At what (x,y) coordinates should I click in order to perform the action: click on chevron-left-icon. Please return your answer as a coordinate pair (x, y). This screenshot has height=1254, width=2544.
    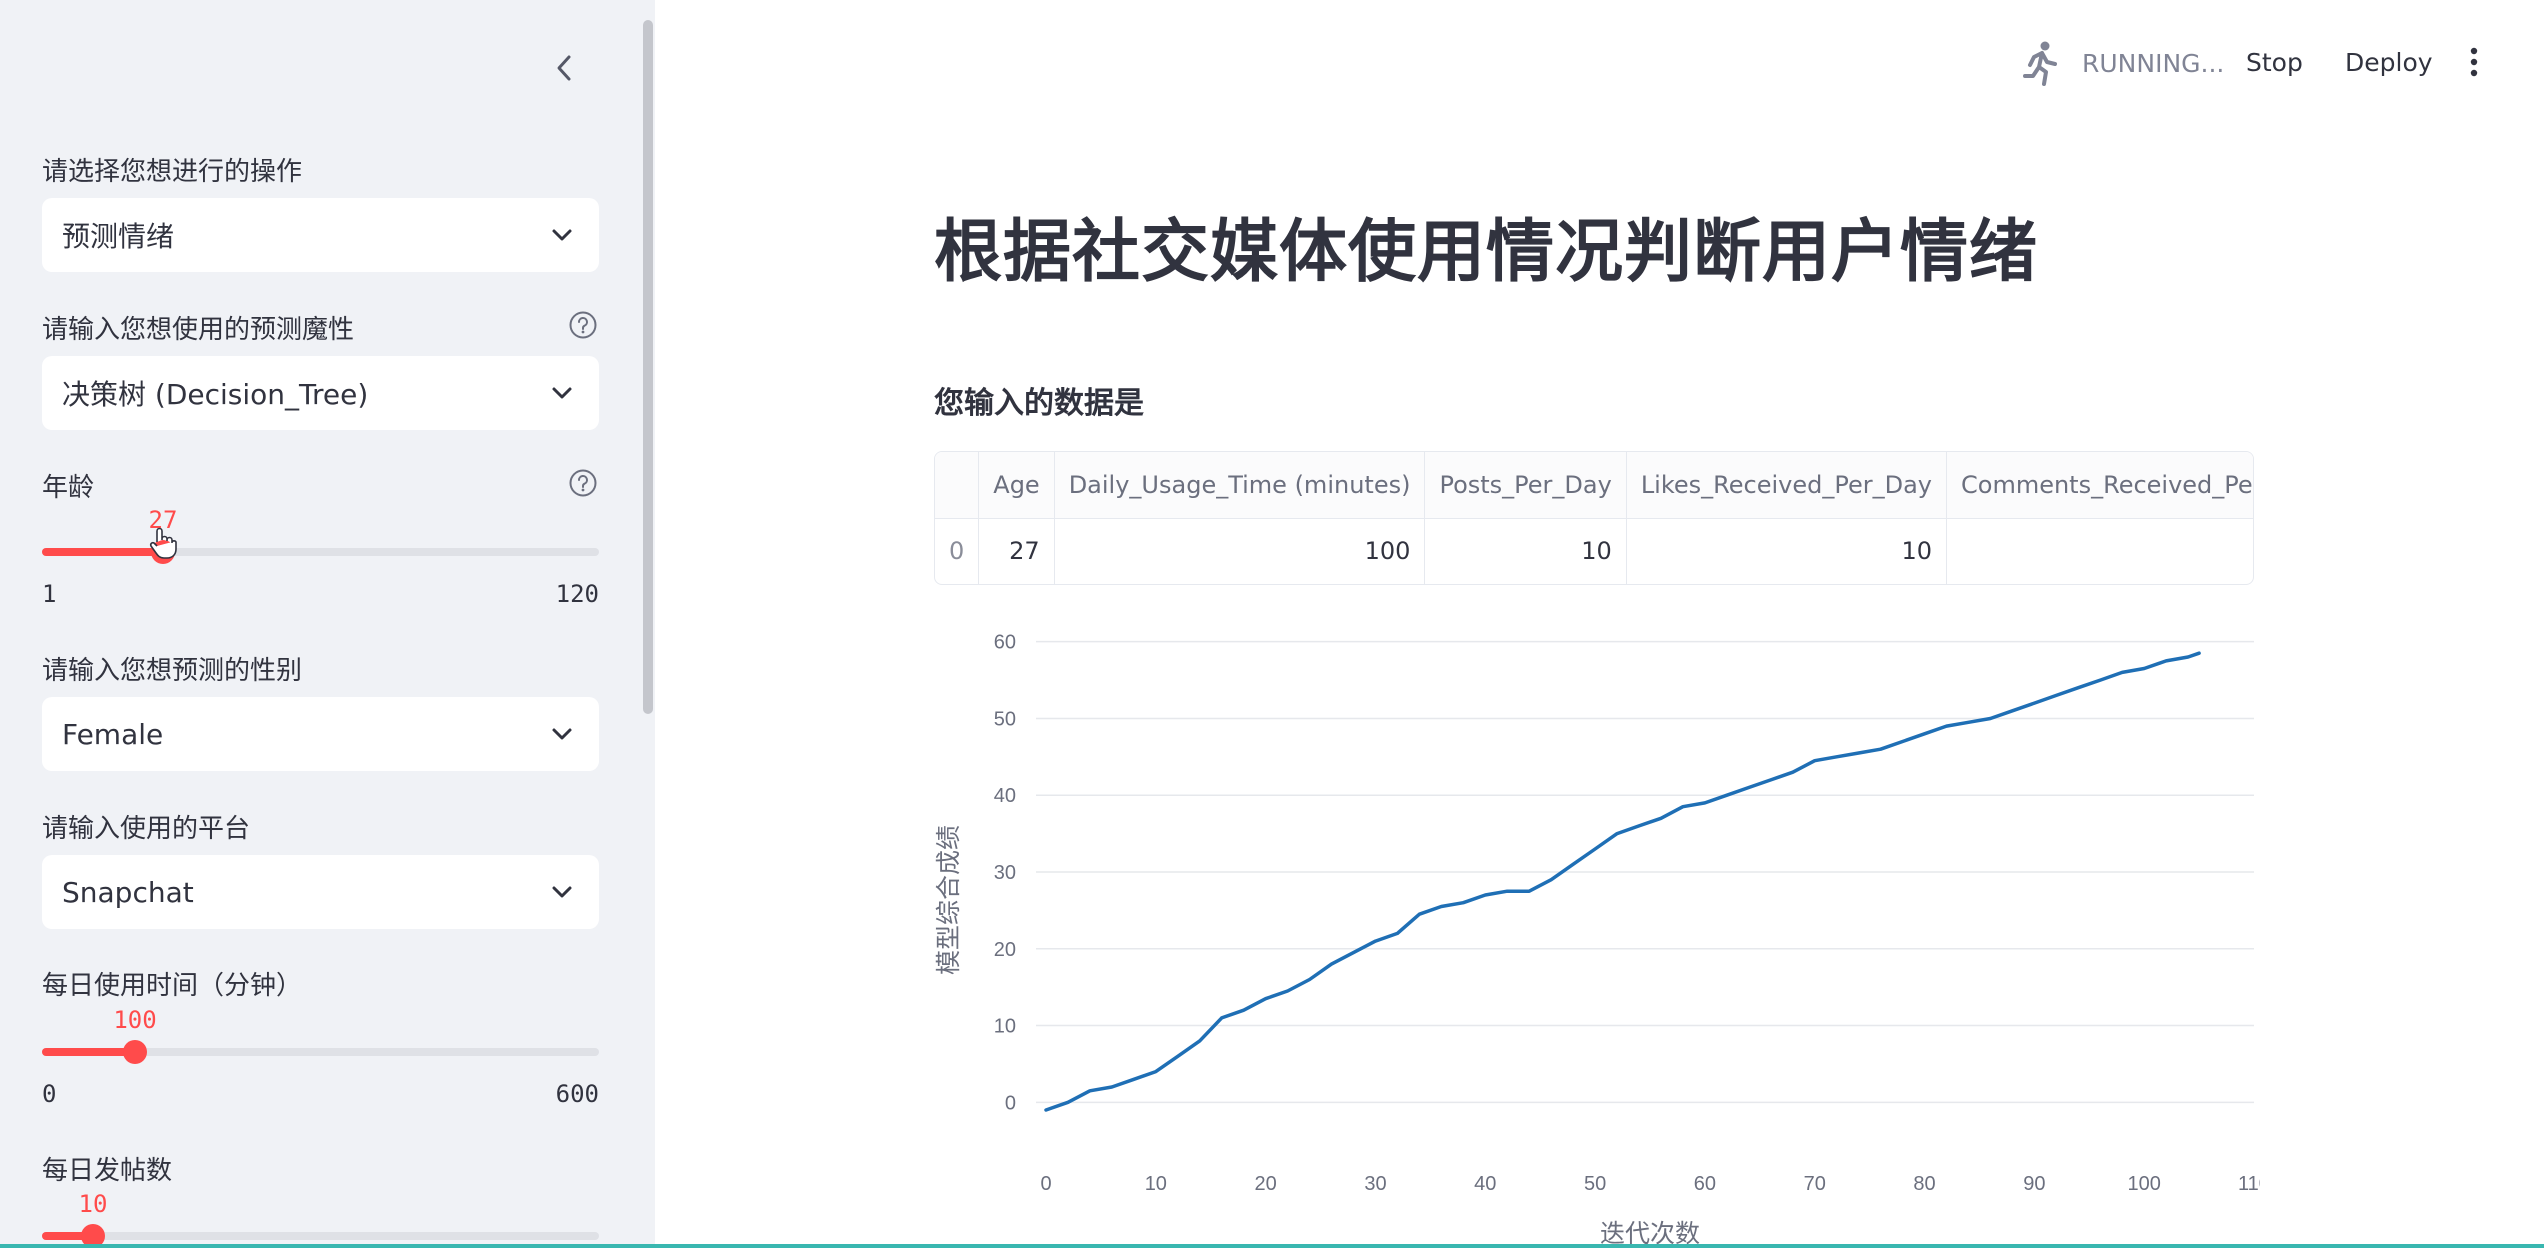
    Looking at the image, I should click on (564, 68).